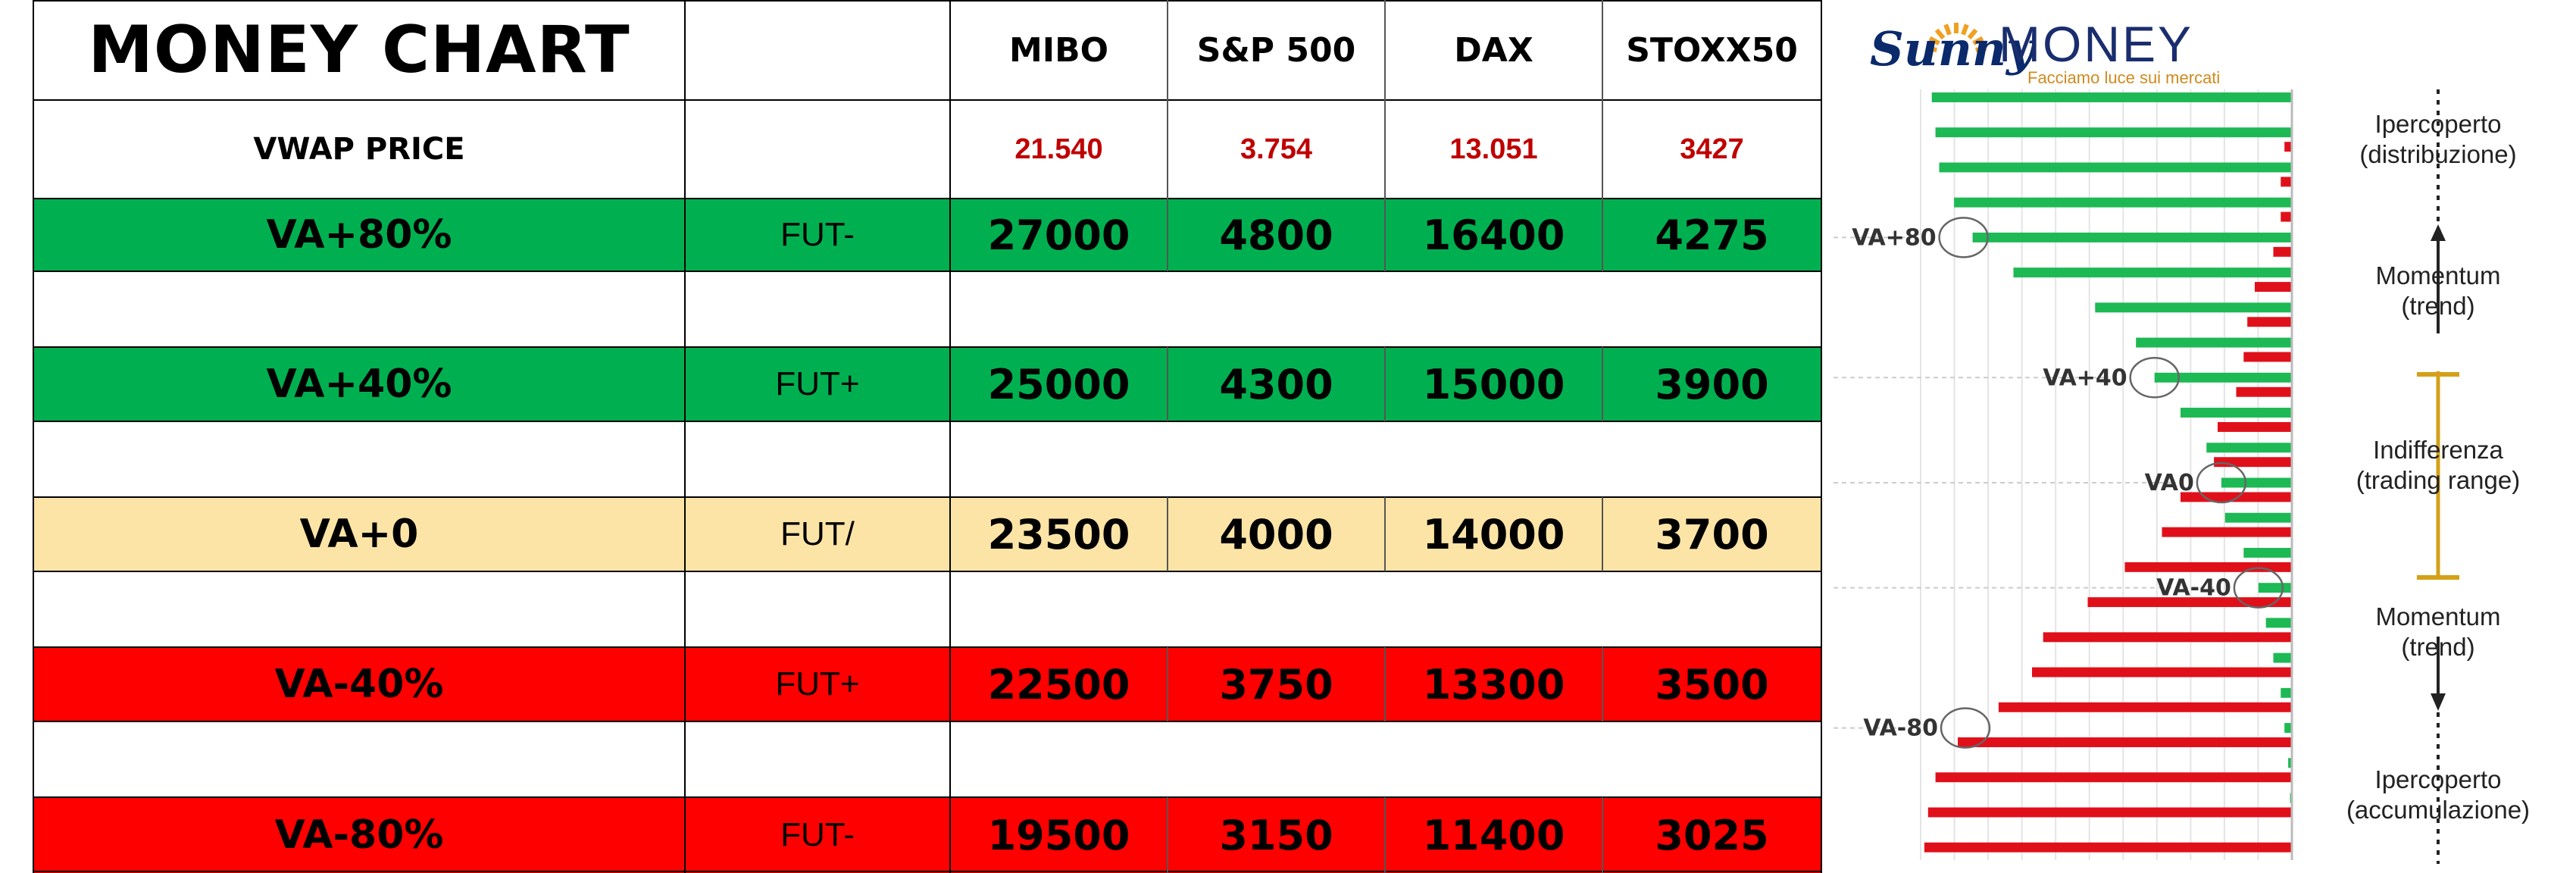 This screenshot has height=873, width=2576. I want to click on level-value: 3025, so click(1712, 835).